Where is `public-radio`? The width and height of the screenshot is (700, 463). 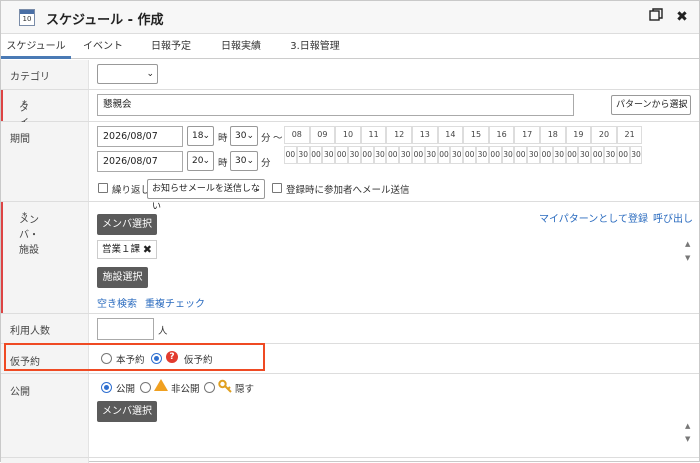
public-radio is located at coordinates (106, 387).